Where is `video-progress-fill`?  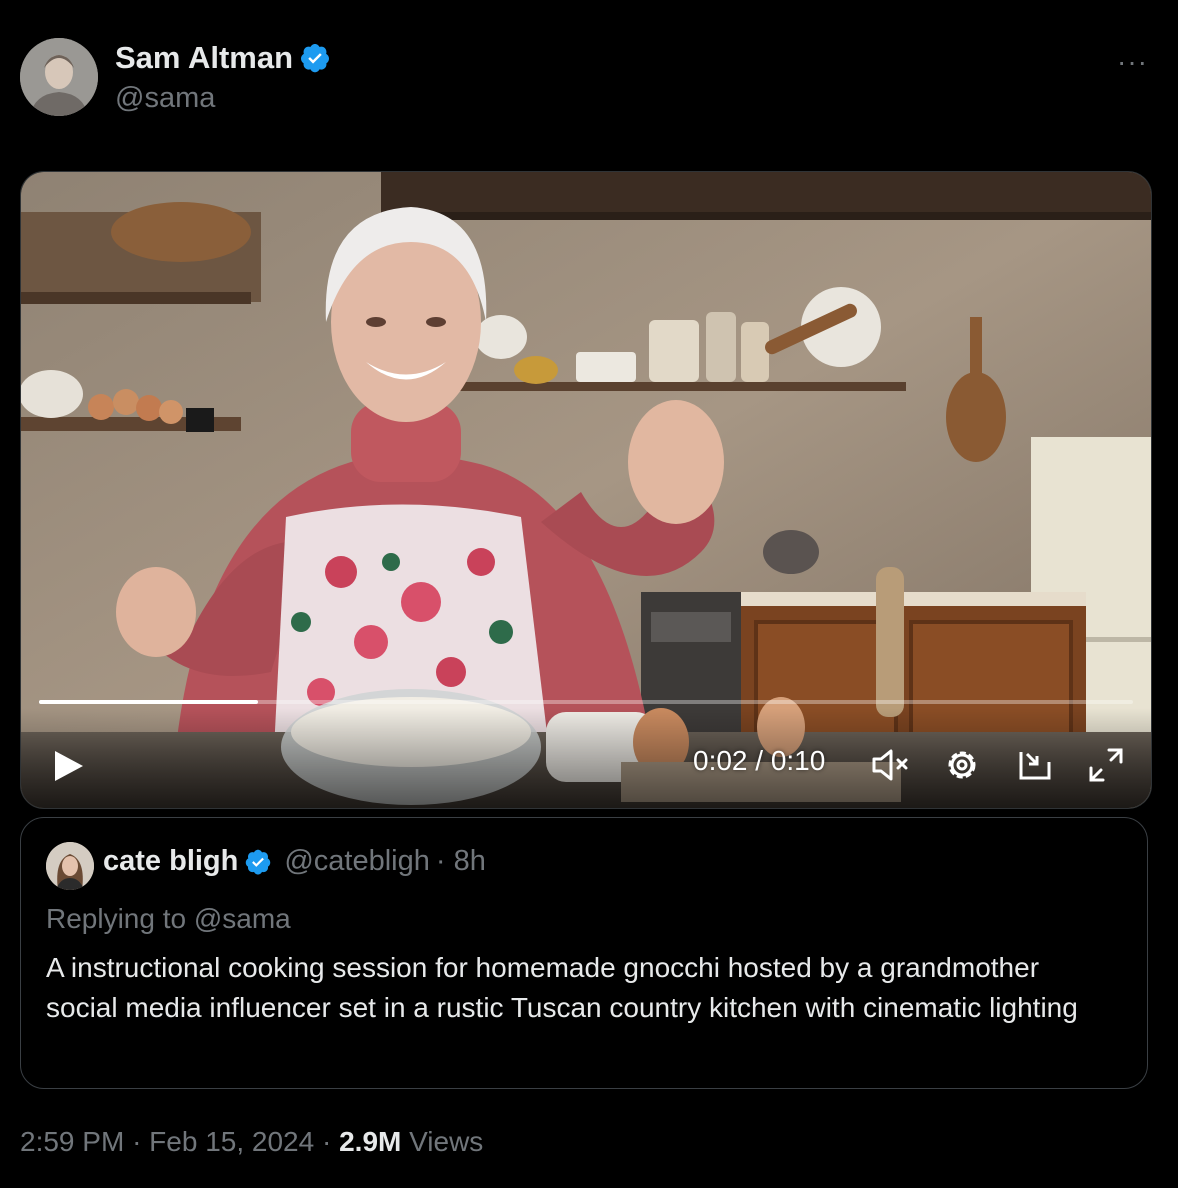 video-progress-fill is located at coordinates (148, 702).